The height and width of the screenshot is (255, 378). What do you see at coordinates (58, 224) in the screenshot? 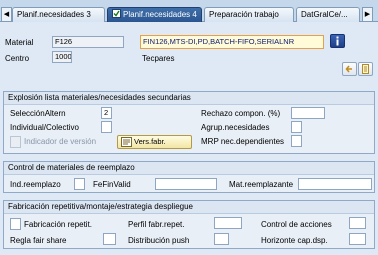
I see `fabricacion-repetit-label: Fabricación repetit.` at bounding box center [58, 224].